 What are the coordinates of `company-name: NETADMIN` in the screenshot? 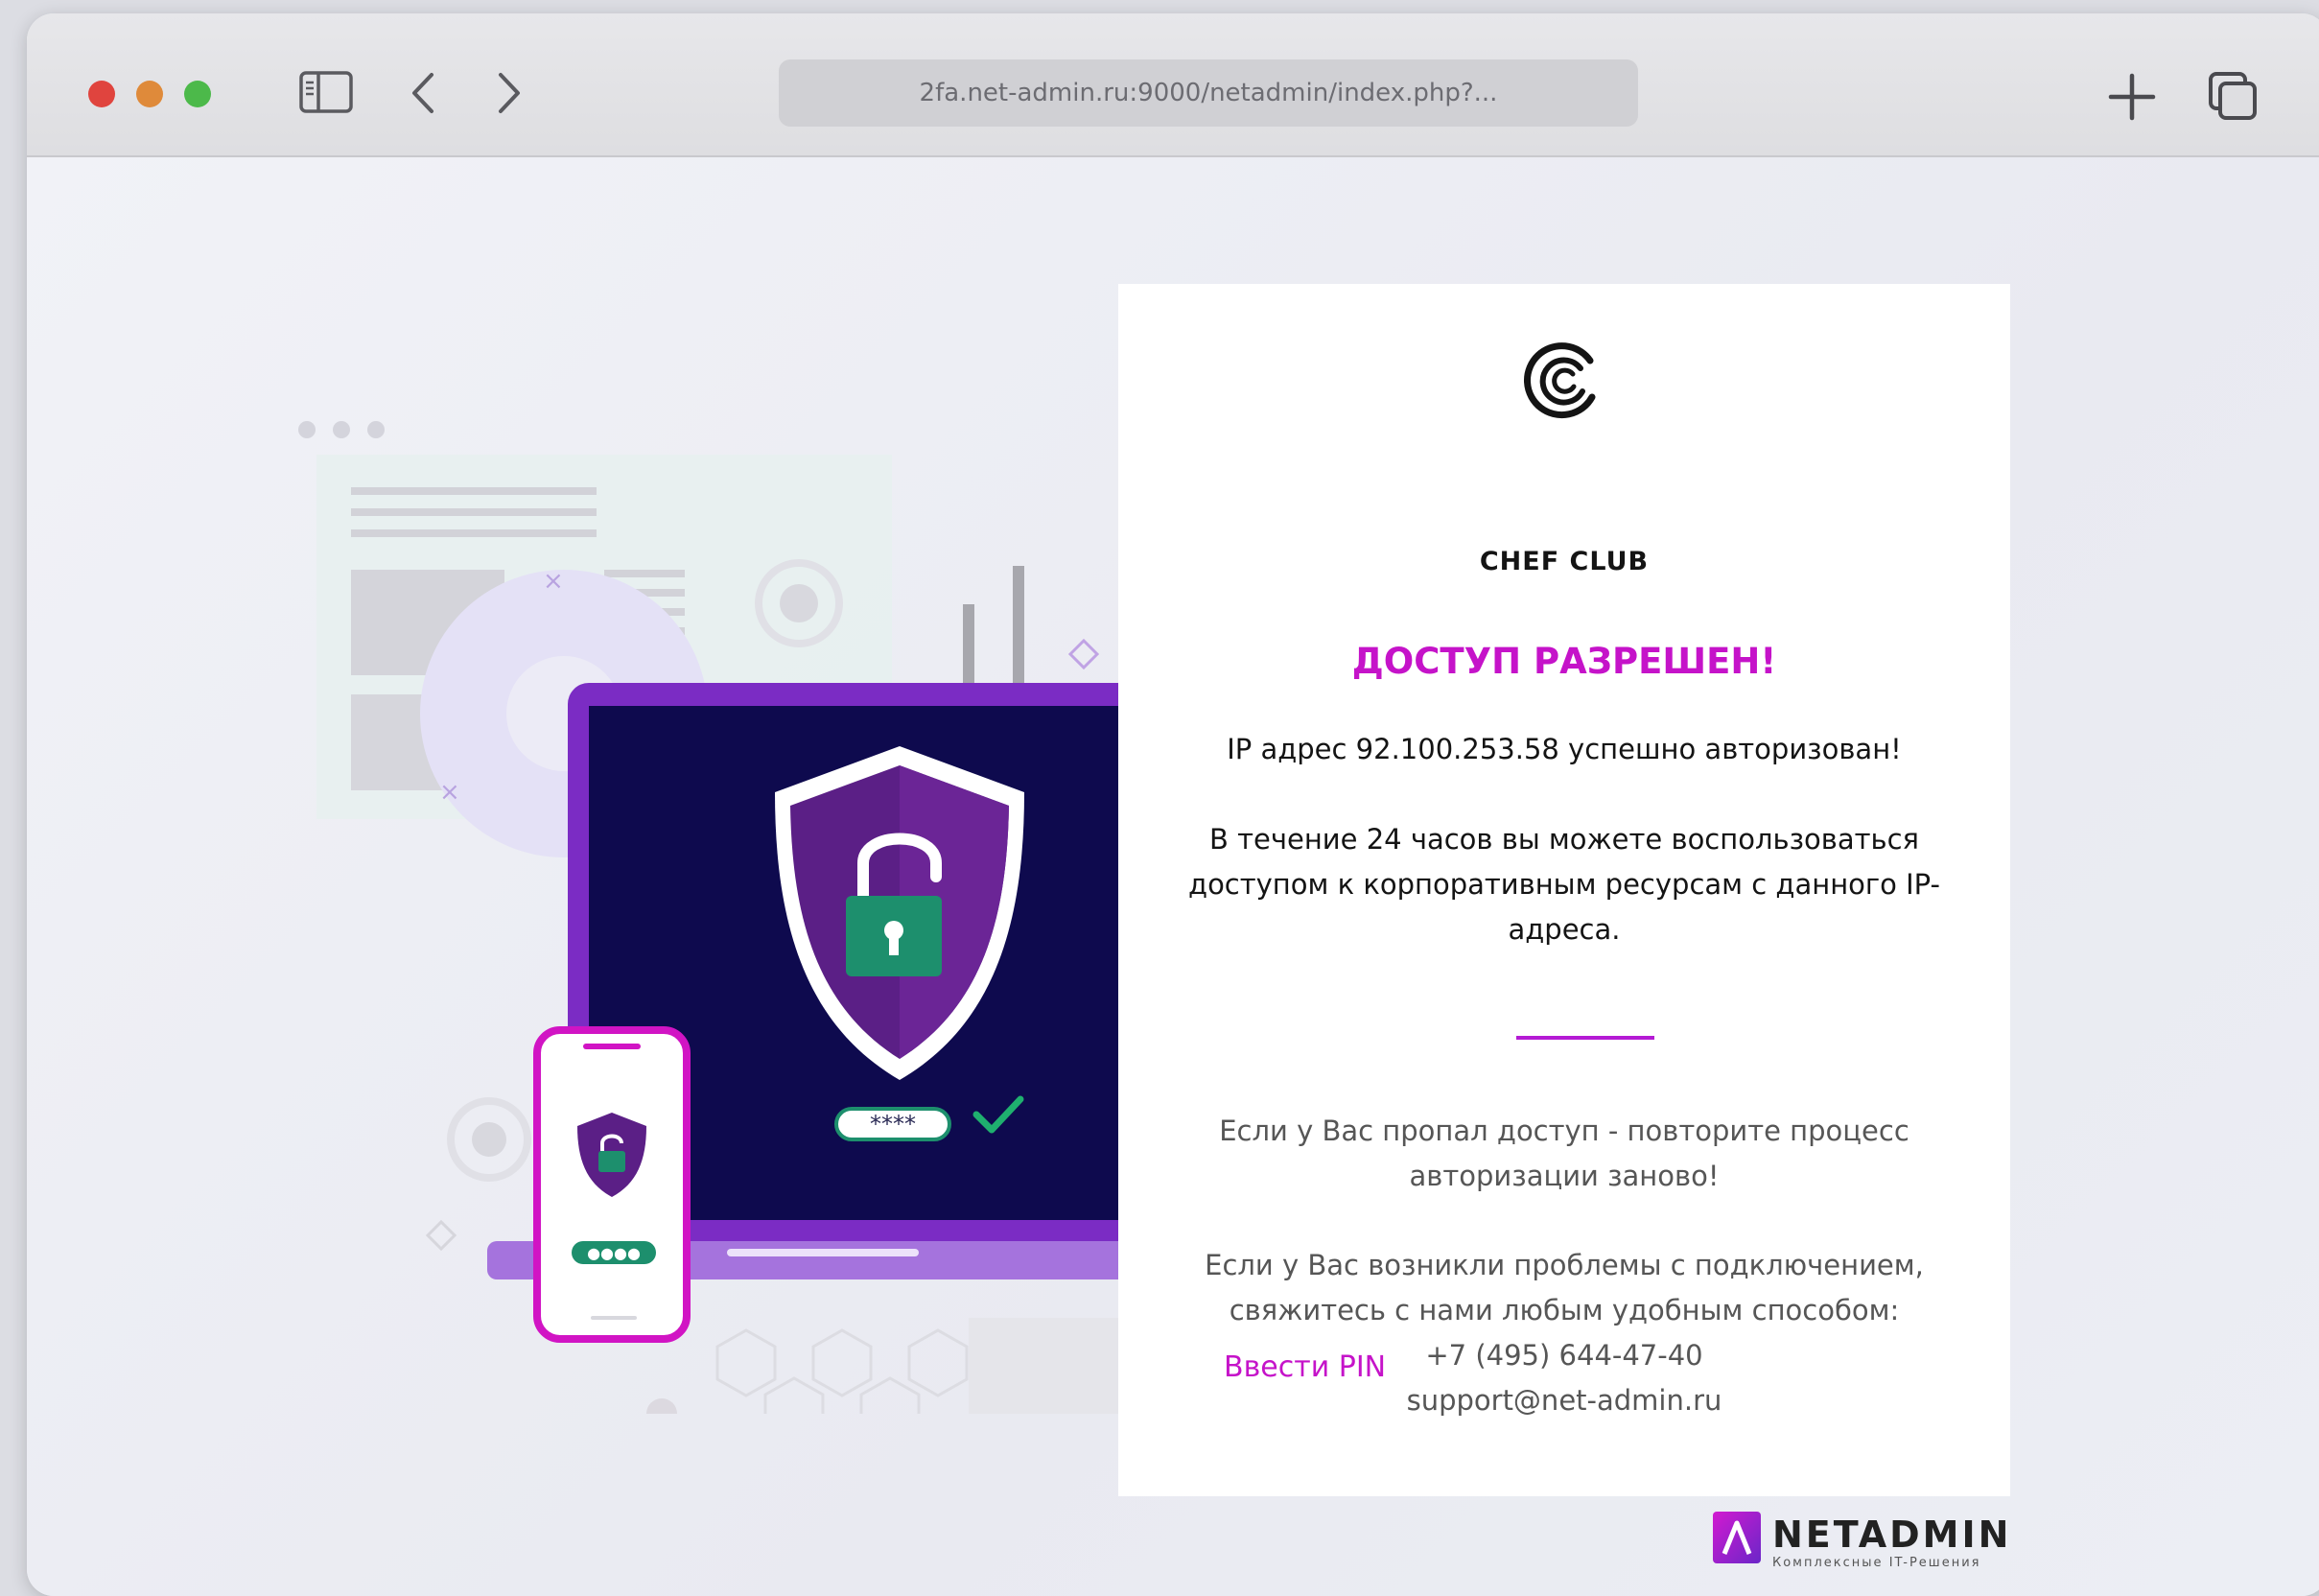 It's located at (1892, 1535).